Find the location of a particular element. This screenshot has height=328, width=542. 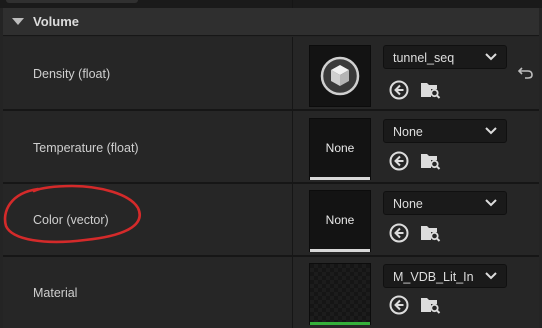

label-cell: Temperature (float) is located at coordinates (147, 146).